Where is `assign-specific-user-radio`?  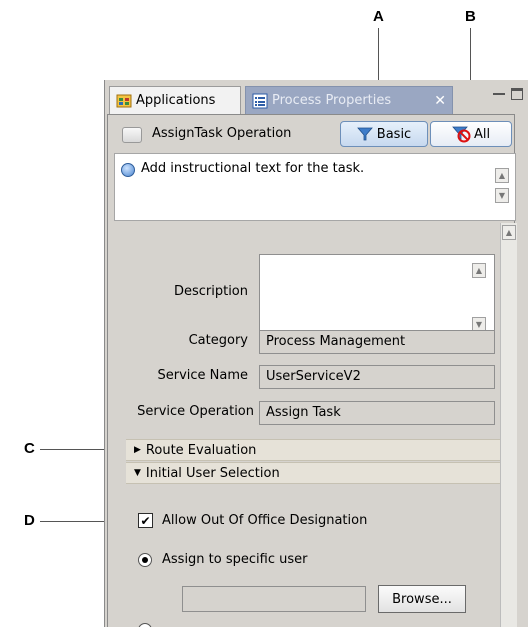 assign-specific-user-radio is located at coordinates (145, 560).